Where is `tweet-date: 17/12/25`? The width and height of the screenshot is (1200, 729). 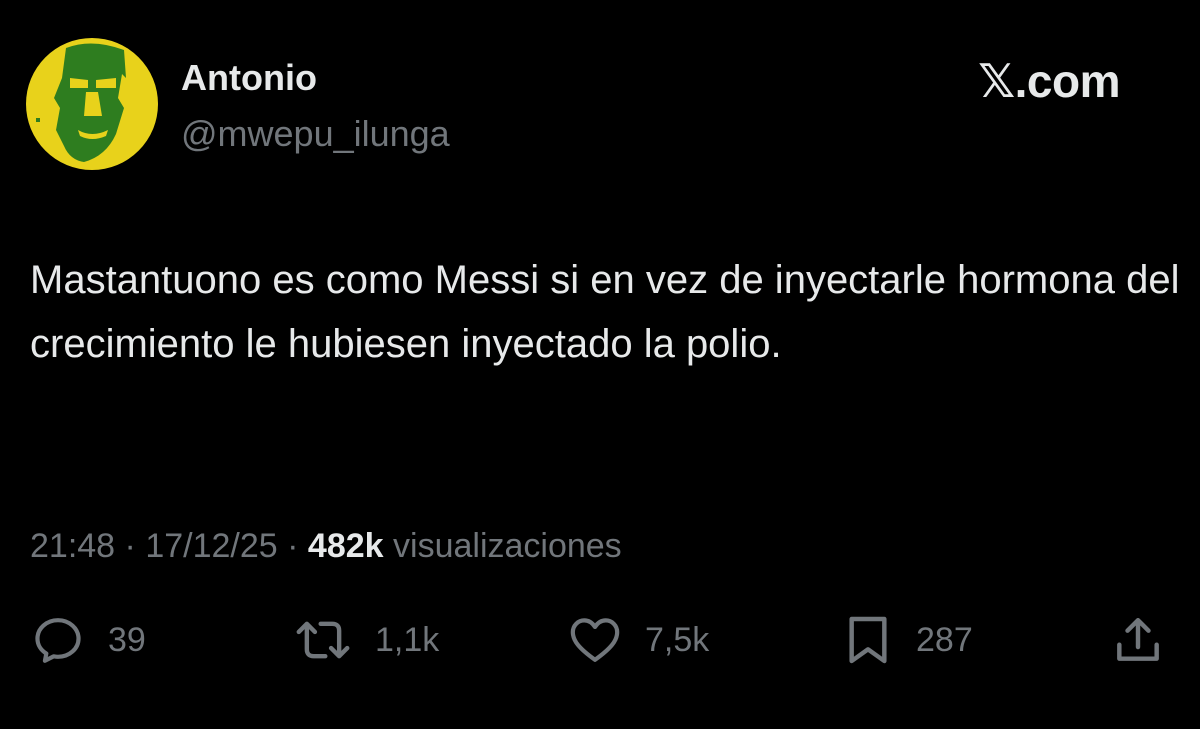 tweet-date: 17/12/25 is located at coordinates (211, 546).